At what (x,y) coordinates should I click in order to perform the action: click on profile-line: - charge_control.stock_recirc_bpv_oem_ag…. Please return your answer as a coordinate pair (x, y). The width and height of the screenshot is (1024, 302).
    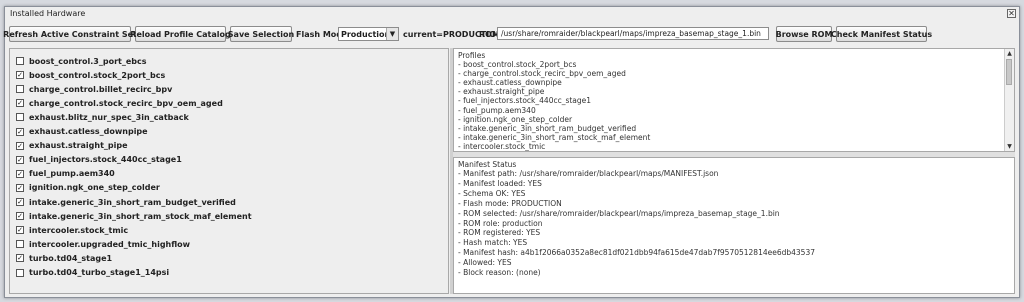
    Looking at the image, I should click on (542, 74).